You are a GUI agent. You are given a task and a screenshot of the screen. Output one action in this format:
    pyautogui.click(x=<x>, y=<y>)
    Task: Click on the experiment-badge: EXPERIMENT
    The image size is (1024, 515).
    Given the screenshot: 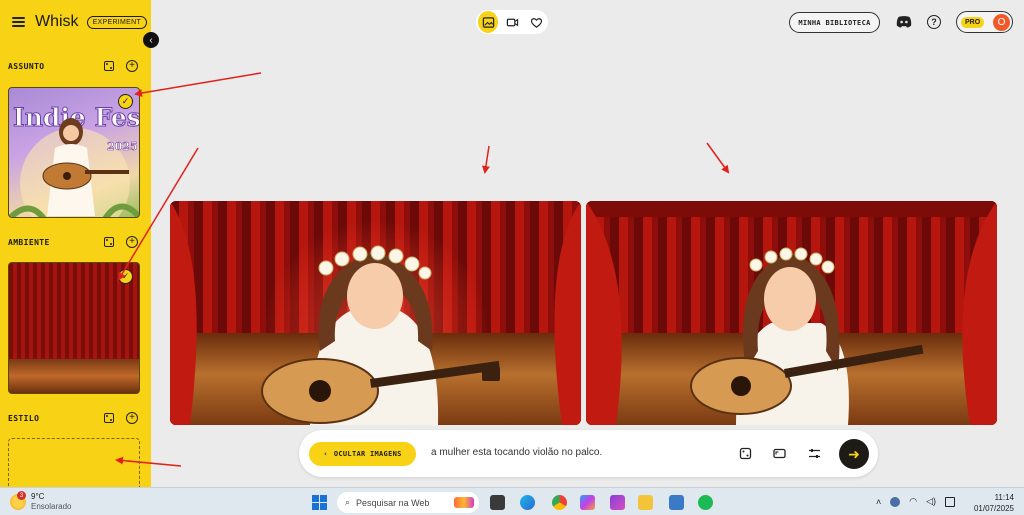 What is the action you would take?
    pyautogui.click(x=117, y=22)
    